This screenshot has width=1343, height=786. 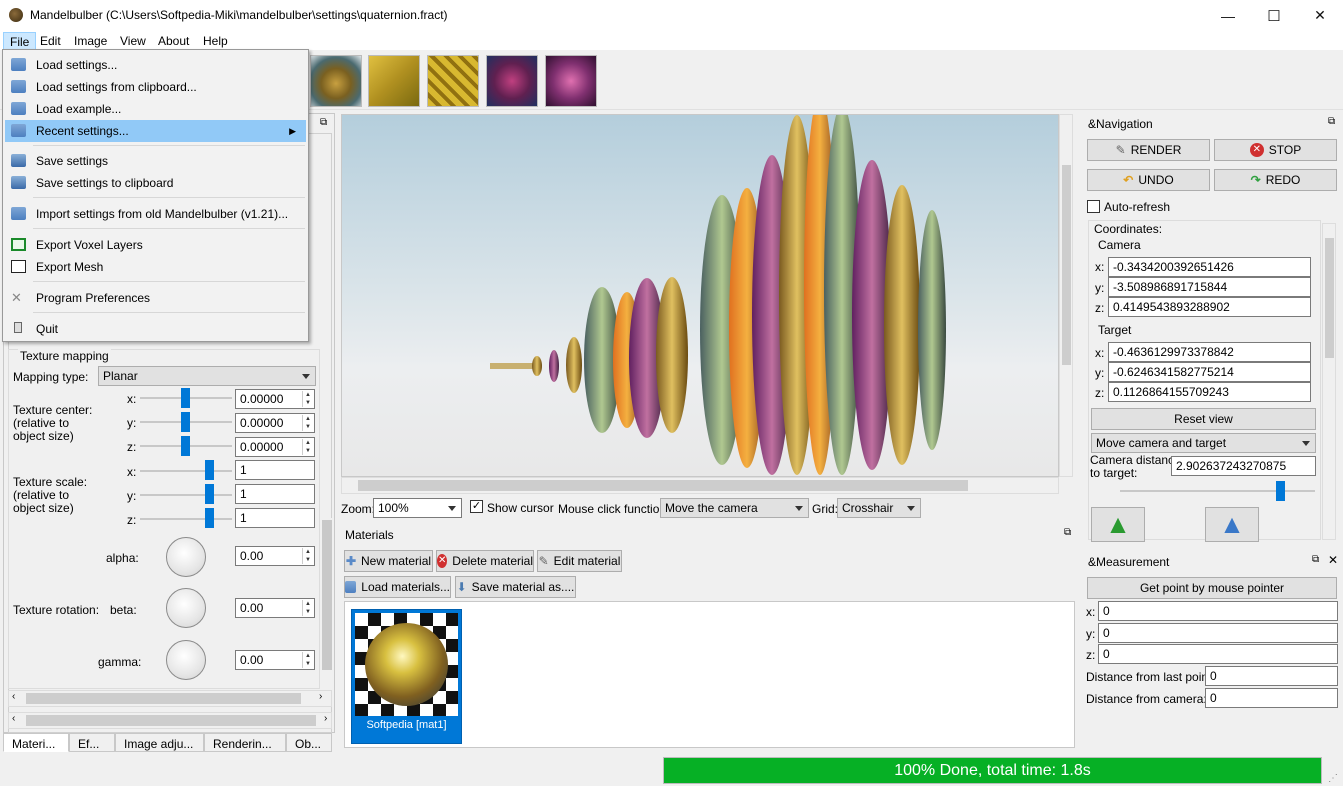 I want to click on measure-y-input: 0, so click(x=1218, y=633).